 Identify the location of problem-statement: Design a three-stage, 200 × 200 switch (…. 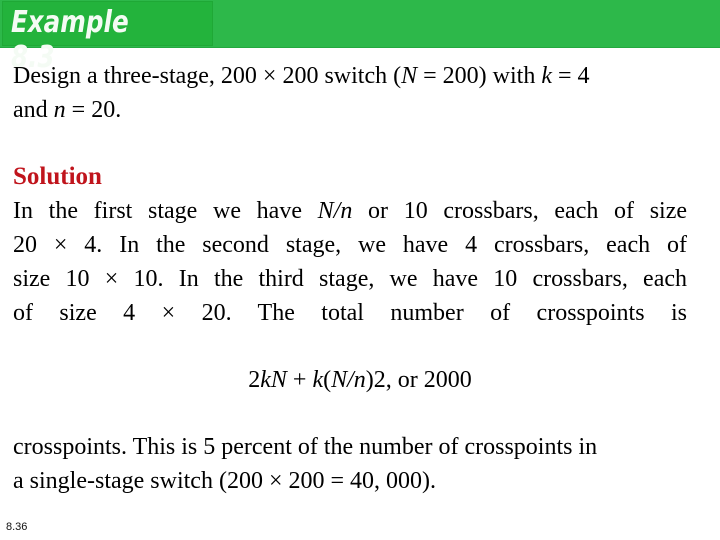
(353, 93).